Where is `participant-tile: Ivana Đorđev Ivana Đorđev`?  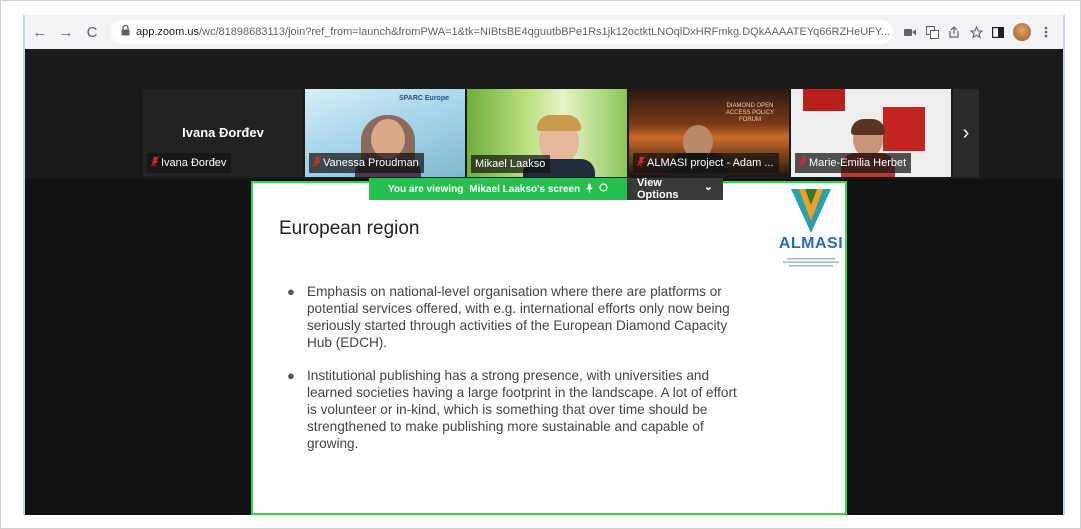
participant-tile: Ivana Đorđev Ivana Đorđev is located at coordinates (223, 133).